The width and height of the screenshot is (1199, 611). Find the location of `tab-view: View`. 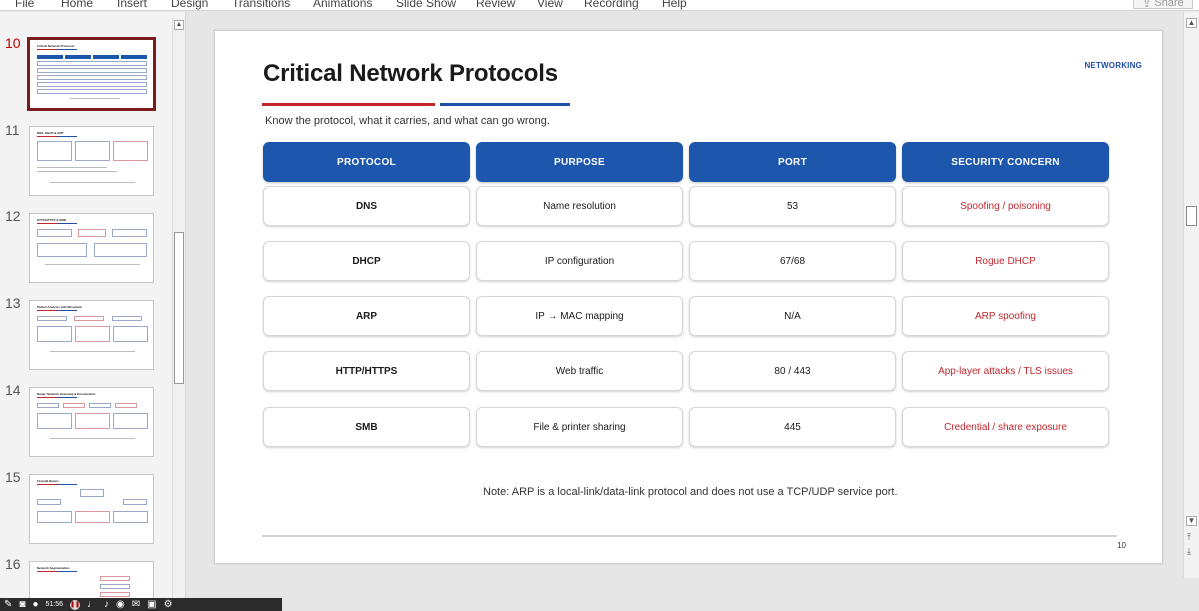

tab-view: View is located at coordinates (550, 5).